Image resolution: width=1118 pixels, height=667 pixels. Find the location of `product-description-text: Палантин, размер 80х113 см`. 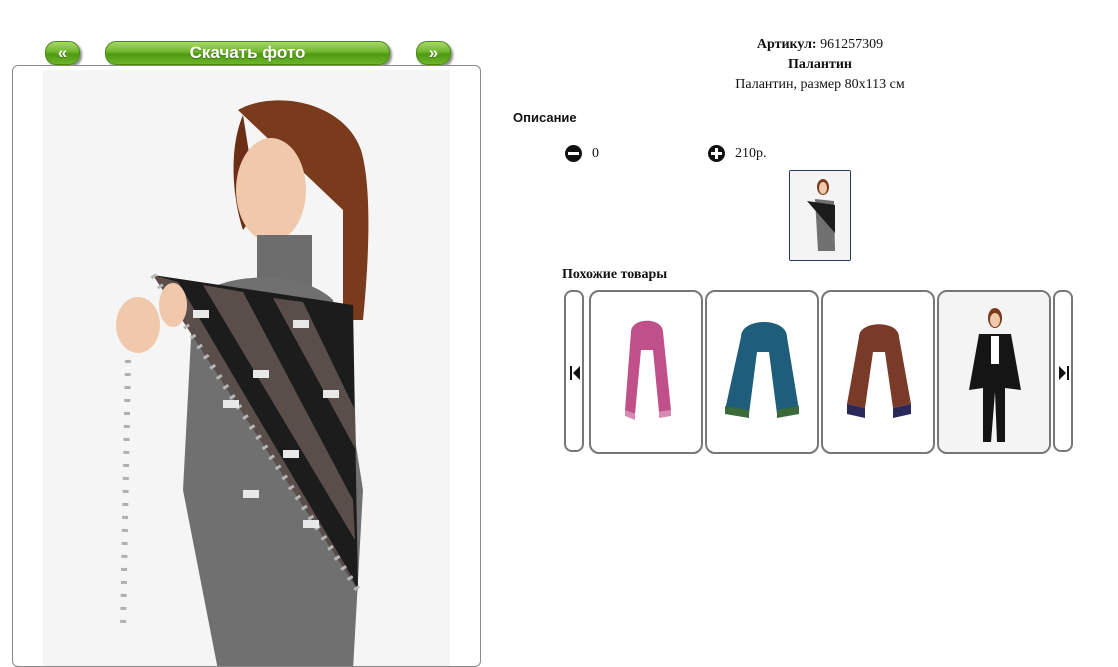

product-description-text: Палантин, размер 80х113 см is located at coordinates (820, 84).